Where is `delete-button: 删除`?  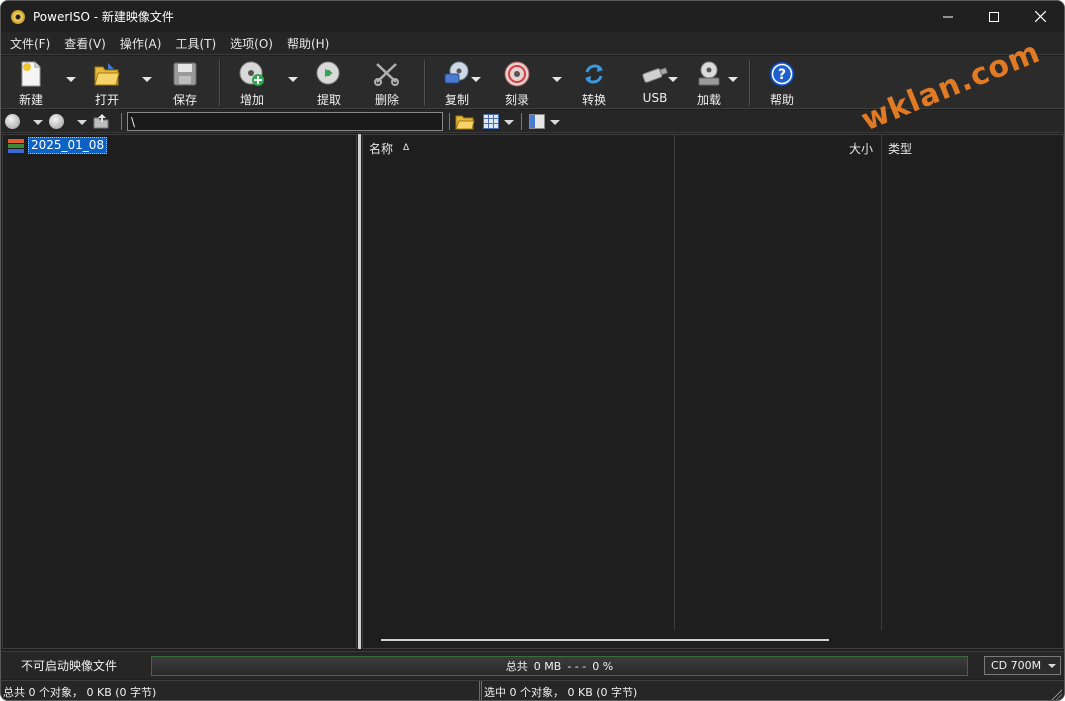 delete-button: 删除 is located at coordinates (387, 82).